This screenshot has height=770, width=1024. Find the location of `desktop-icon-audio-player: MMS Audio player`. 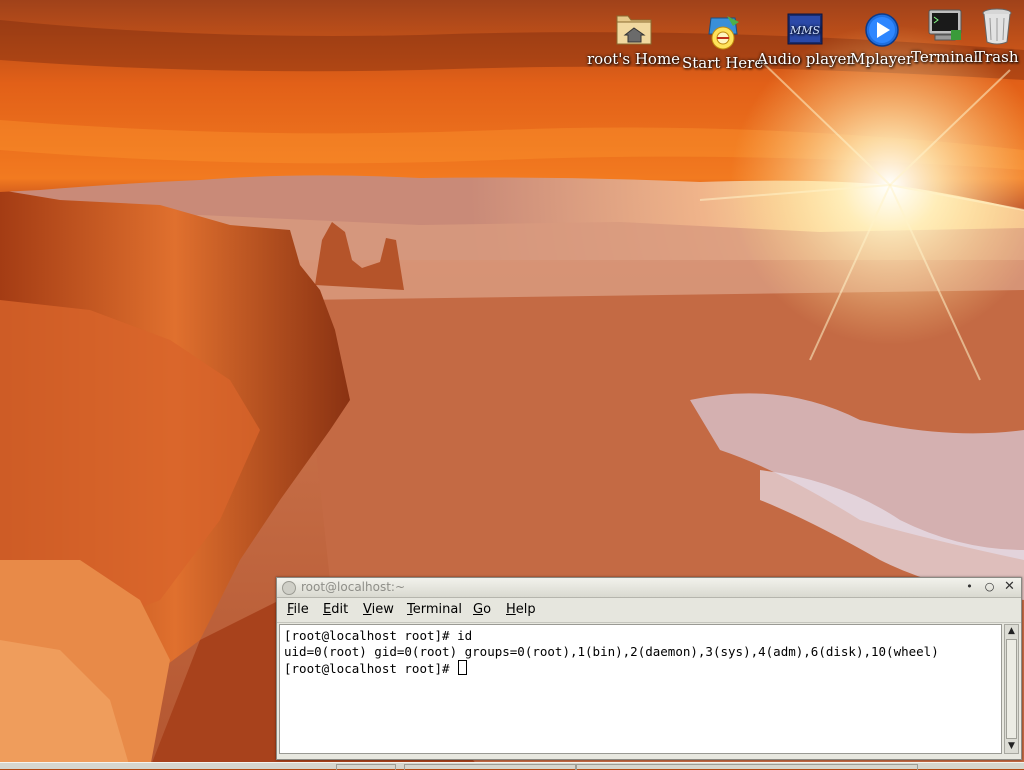

desktop-icon-audio-player: MMS Audio player is located at coordinates (805, 38).